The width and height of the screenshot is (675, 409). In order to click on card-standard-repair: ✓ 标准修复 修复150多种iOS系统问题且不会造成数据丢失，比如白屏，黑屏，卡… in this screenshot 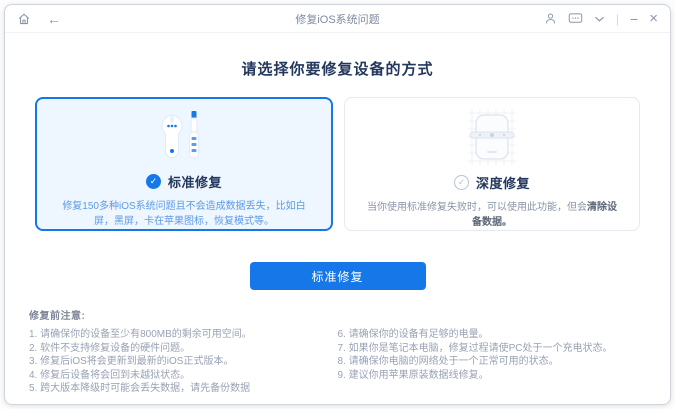, I will do `click(184, 164)`.